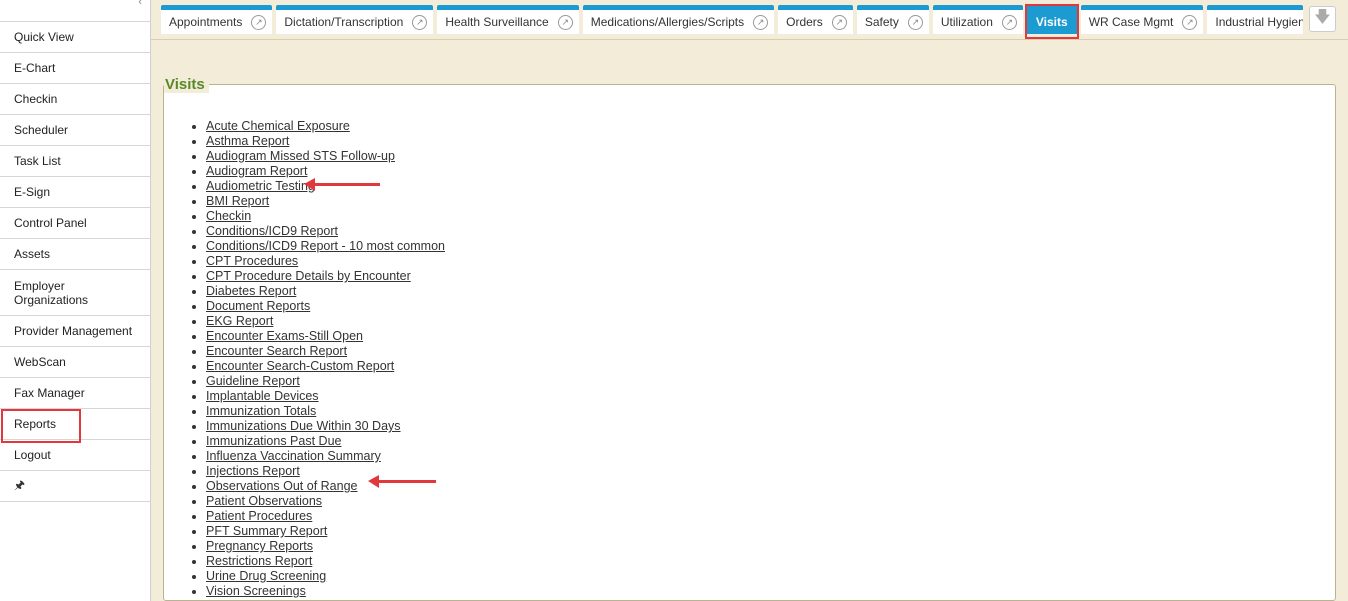 The width and height of the screenshot is (1348, 601). Describe the element at coordinates (75, 68) in the screenshot. I see `sidebar-item-e-chart: E-Chart` at that location.